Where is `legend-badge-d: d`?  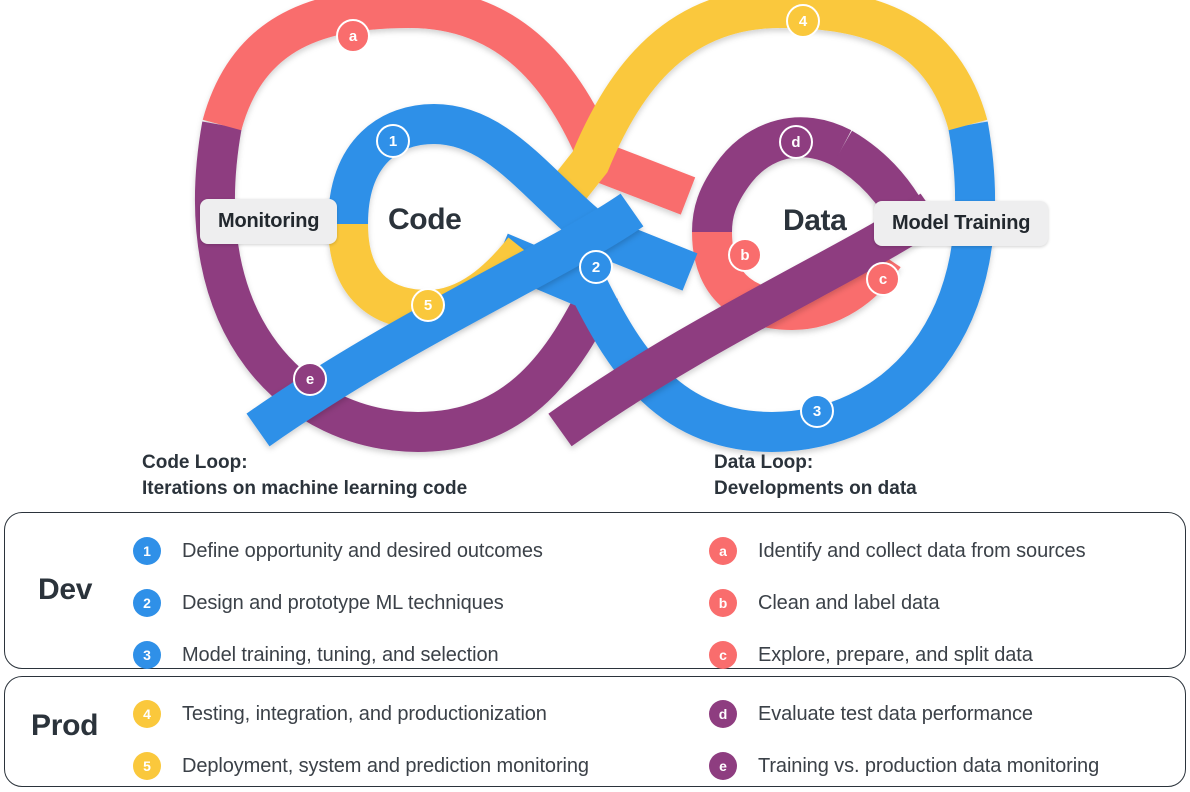 legend-badge-d: d is located at coordinates (723, 714).